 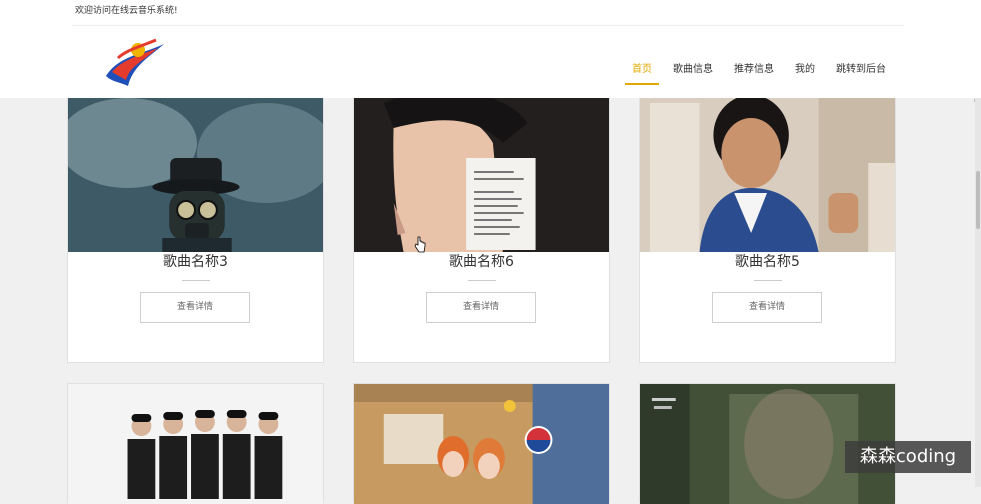 I want to click on song-card: 歌曲名称5 查看详情, so click(x=767, y=222).